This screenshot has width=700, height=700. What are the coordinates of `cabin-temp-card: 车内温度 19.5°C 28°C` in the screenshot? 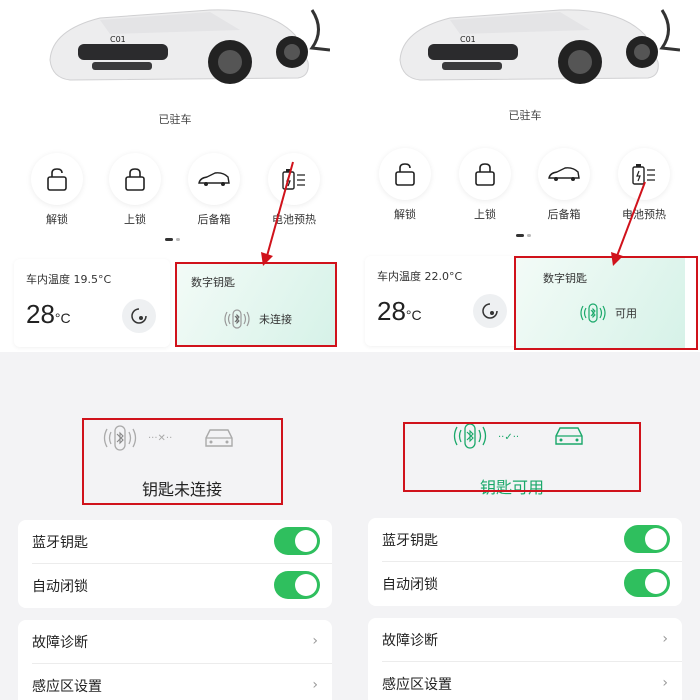 It's located at (92, 303).